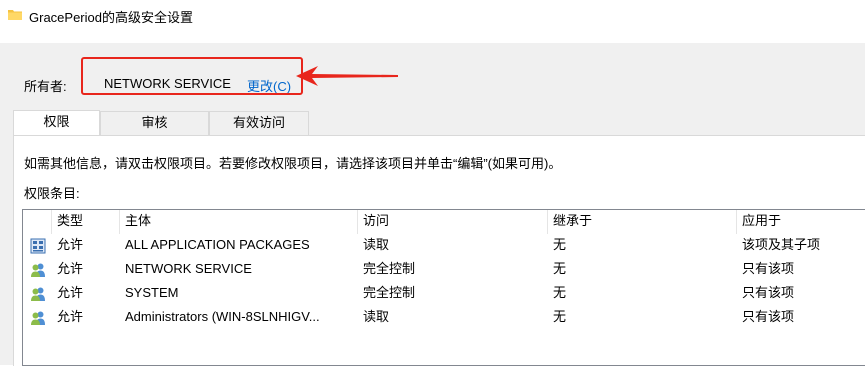  Describe the element at coordinates (70, 220) in the screenshot. I see `column-header-label: 类型` at that location.